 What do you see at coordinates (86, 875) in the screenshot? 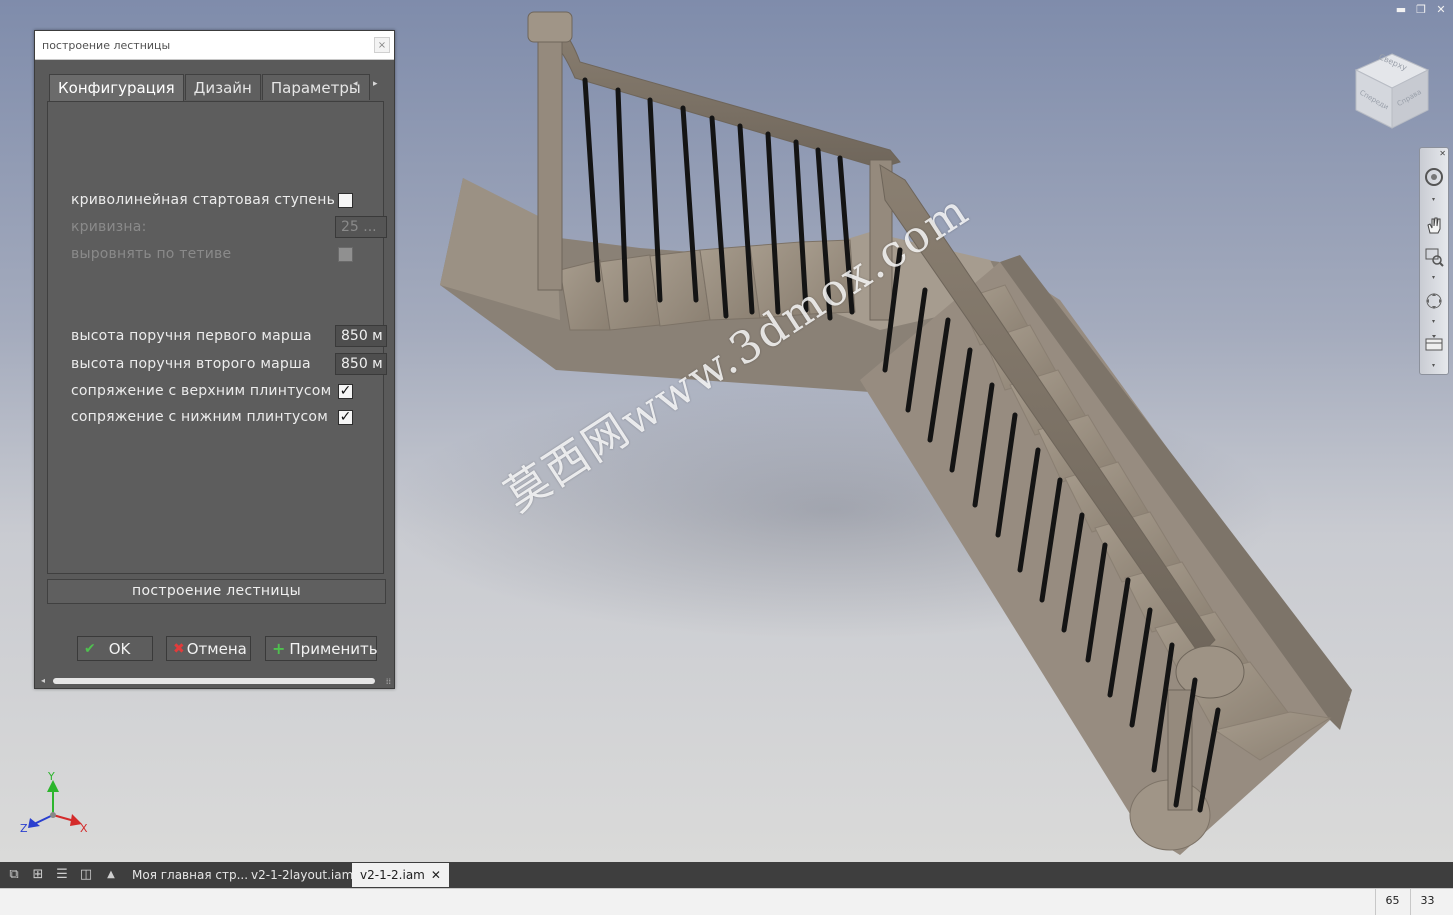
I see `tile-vertical-icon: ◫` at bounding box center [86, 875].